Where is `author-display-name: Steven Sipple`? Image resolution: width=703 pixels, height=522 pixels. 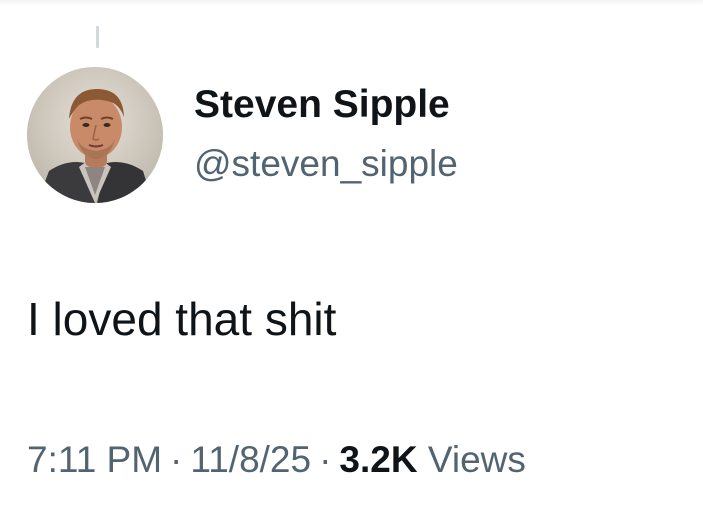 author-display-name: Steven Sipple is located at coordinates (322, 105).